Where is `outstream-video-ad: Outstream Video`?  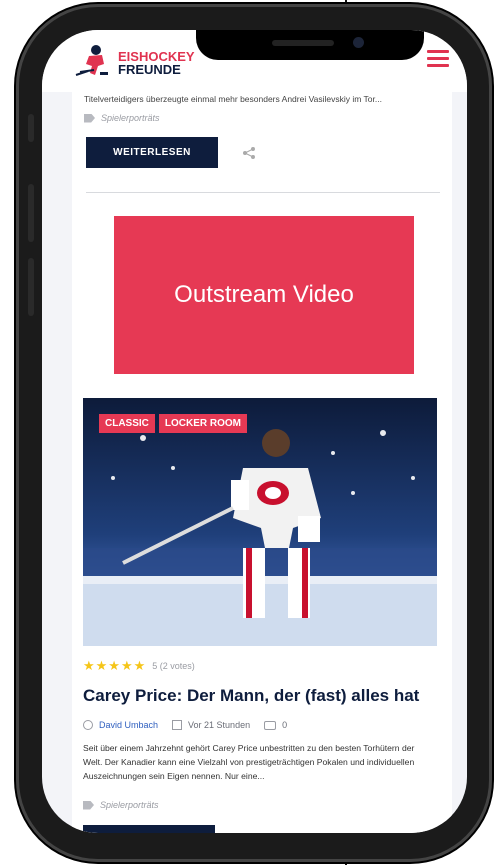
outstream-video-ad: Outstream Video is located at coordinates (264, 295).